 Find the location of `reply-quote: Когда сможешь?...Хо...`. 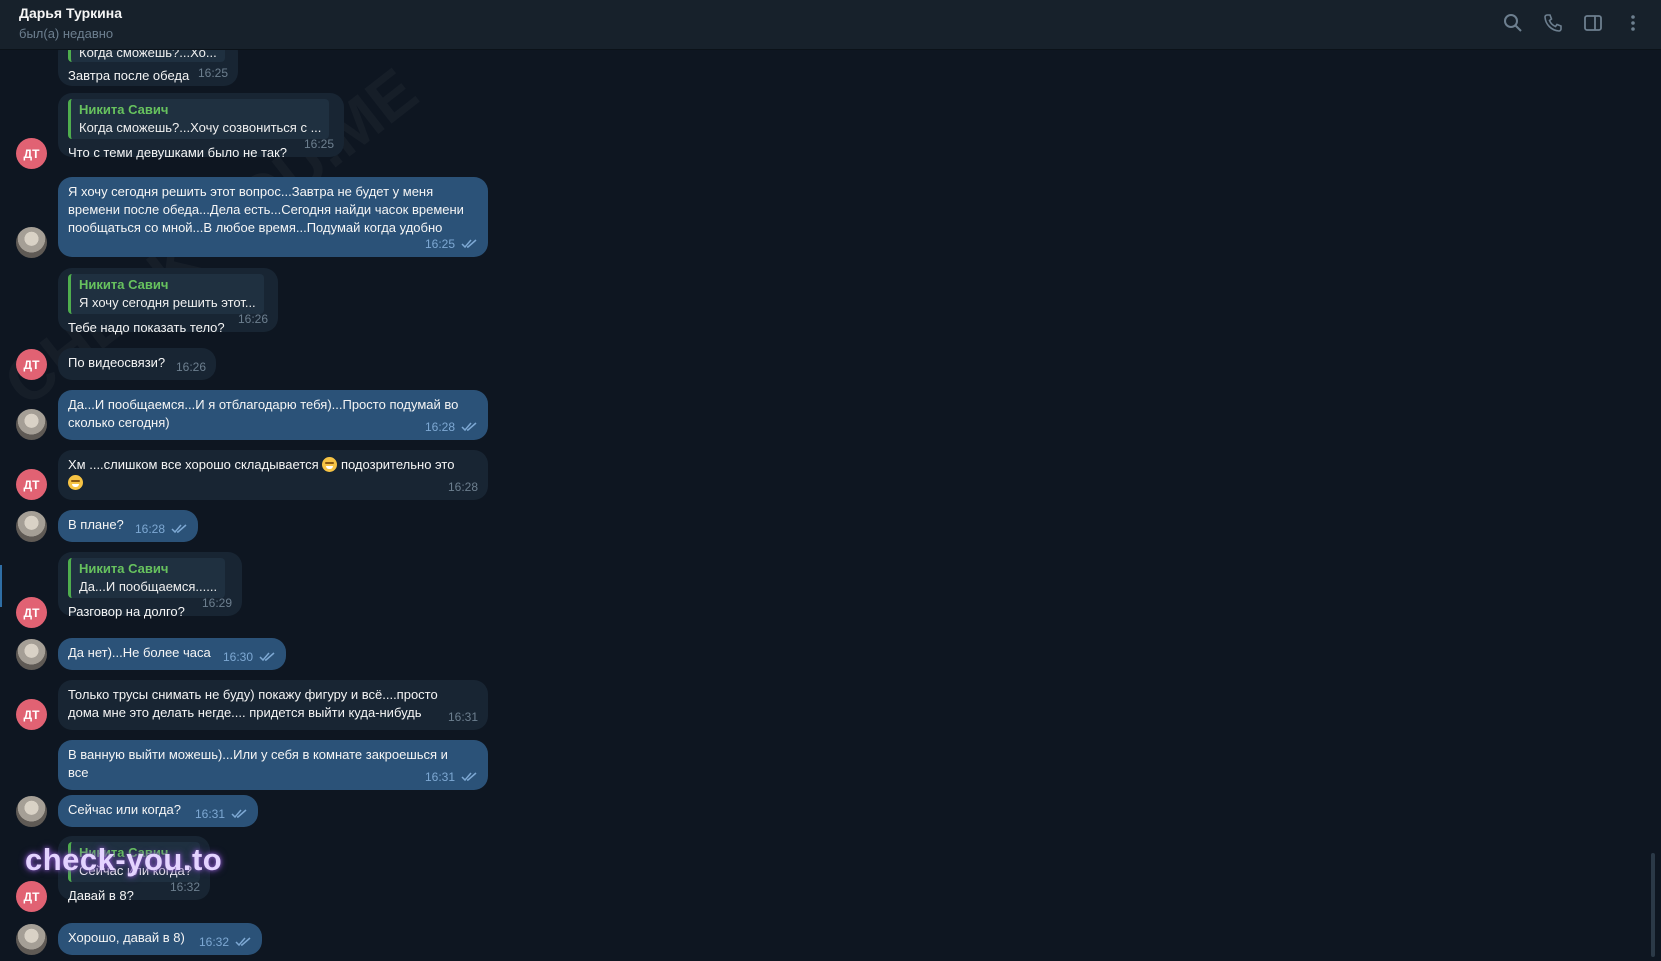

reply-quote: Когда сможешь?...Хо... is located at coordinates (146, 56).